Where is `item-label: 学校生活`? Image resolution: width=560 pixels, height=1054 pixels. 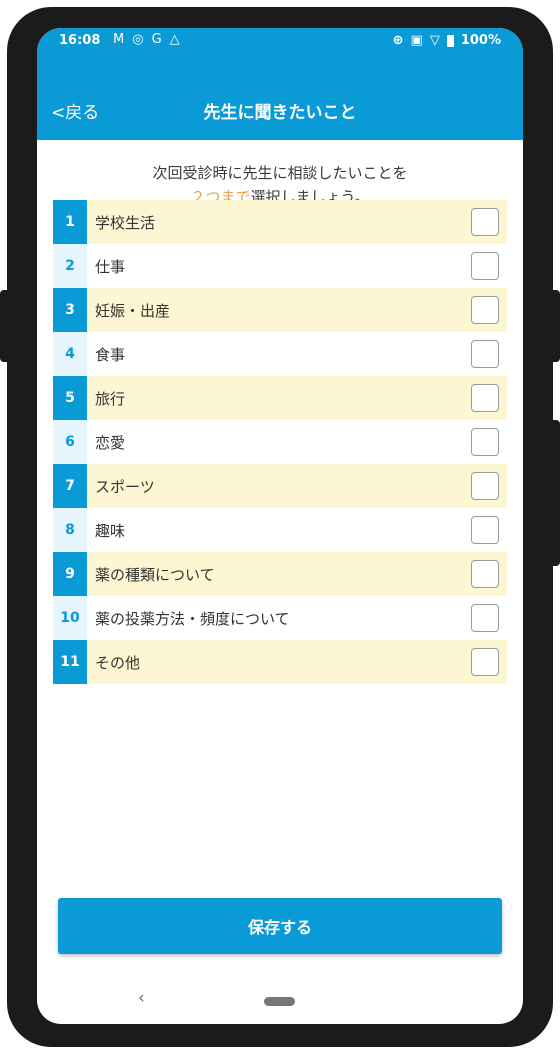 item-label: 学校生活 is located at coordinates (125, 222).